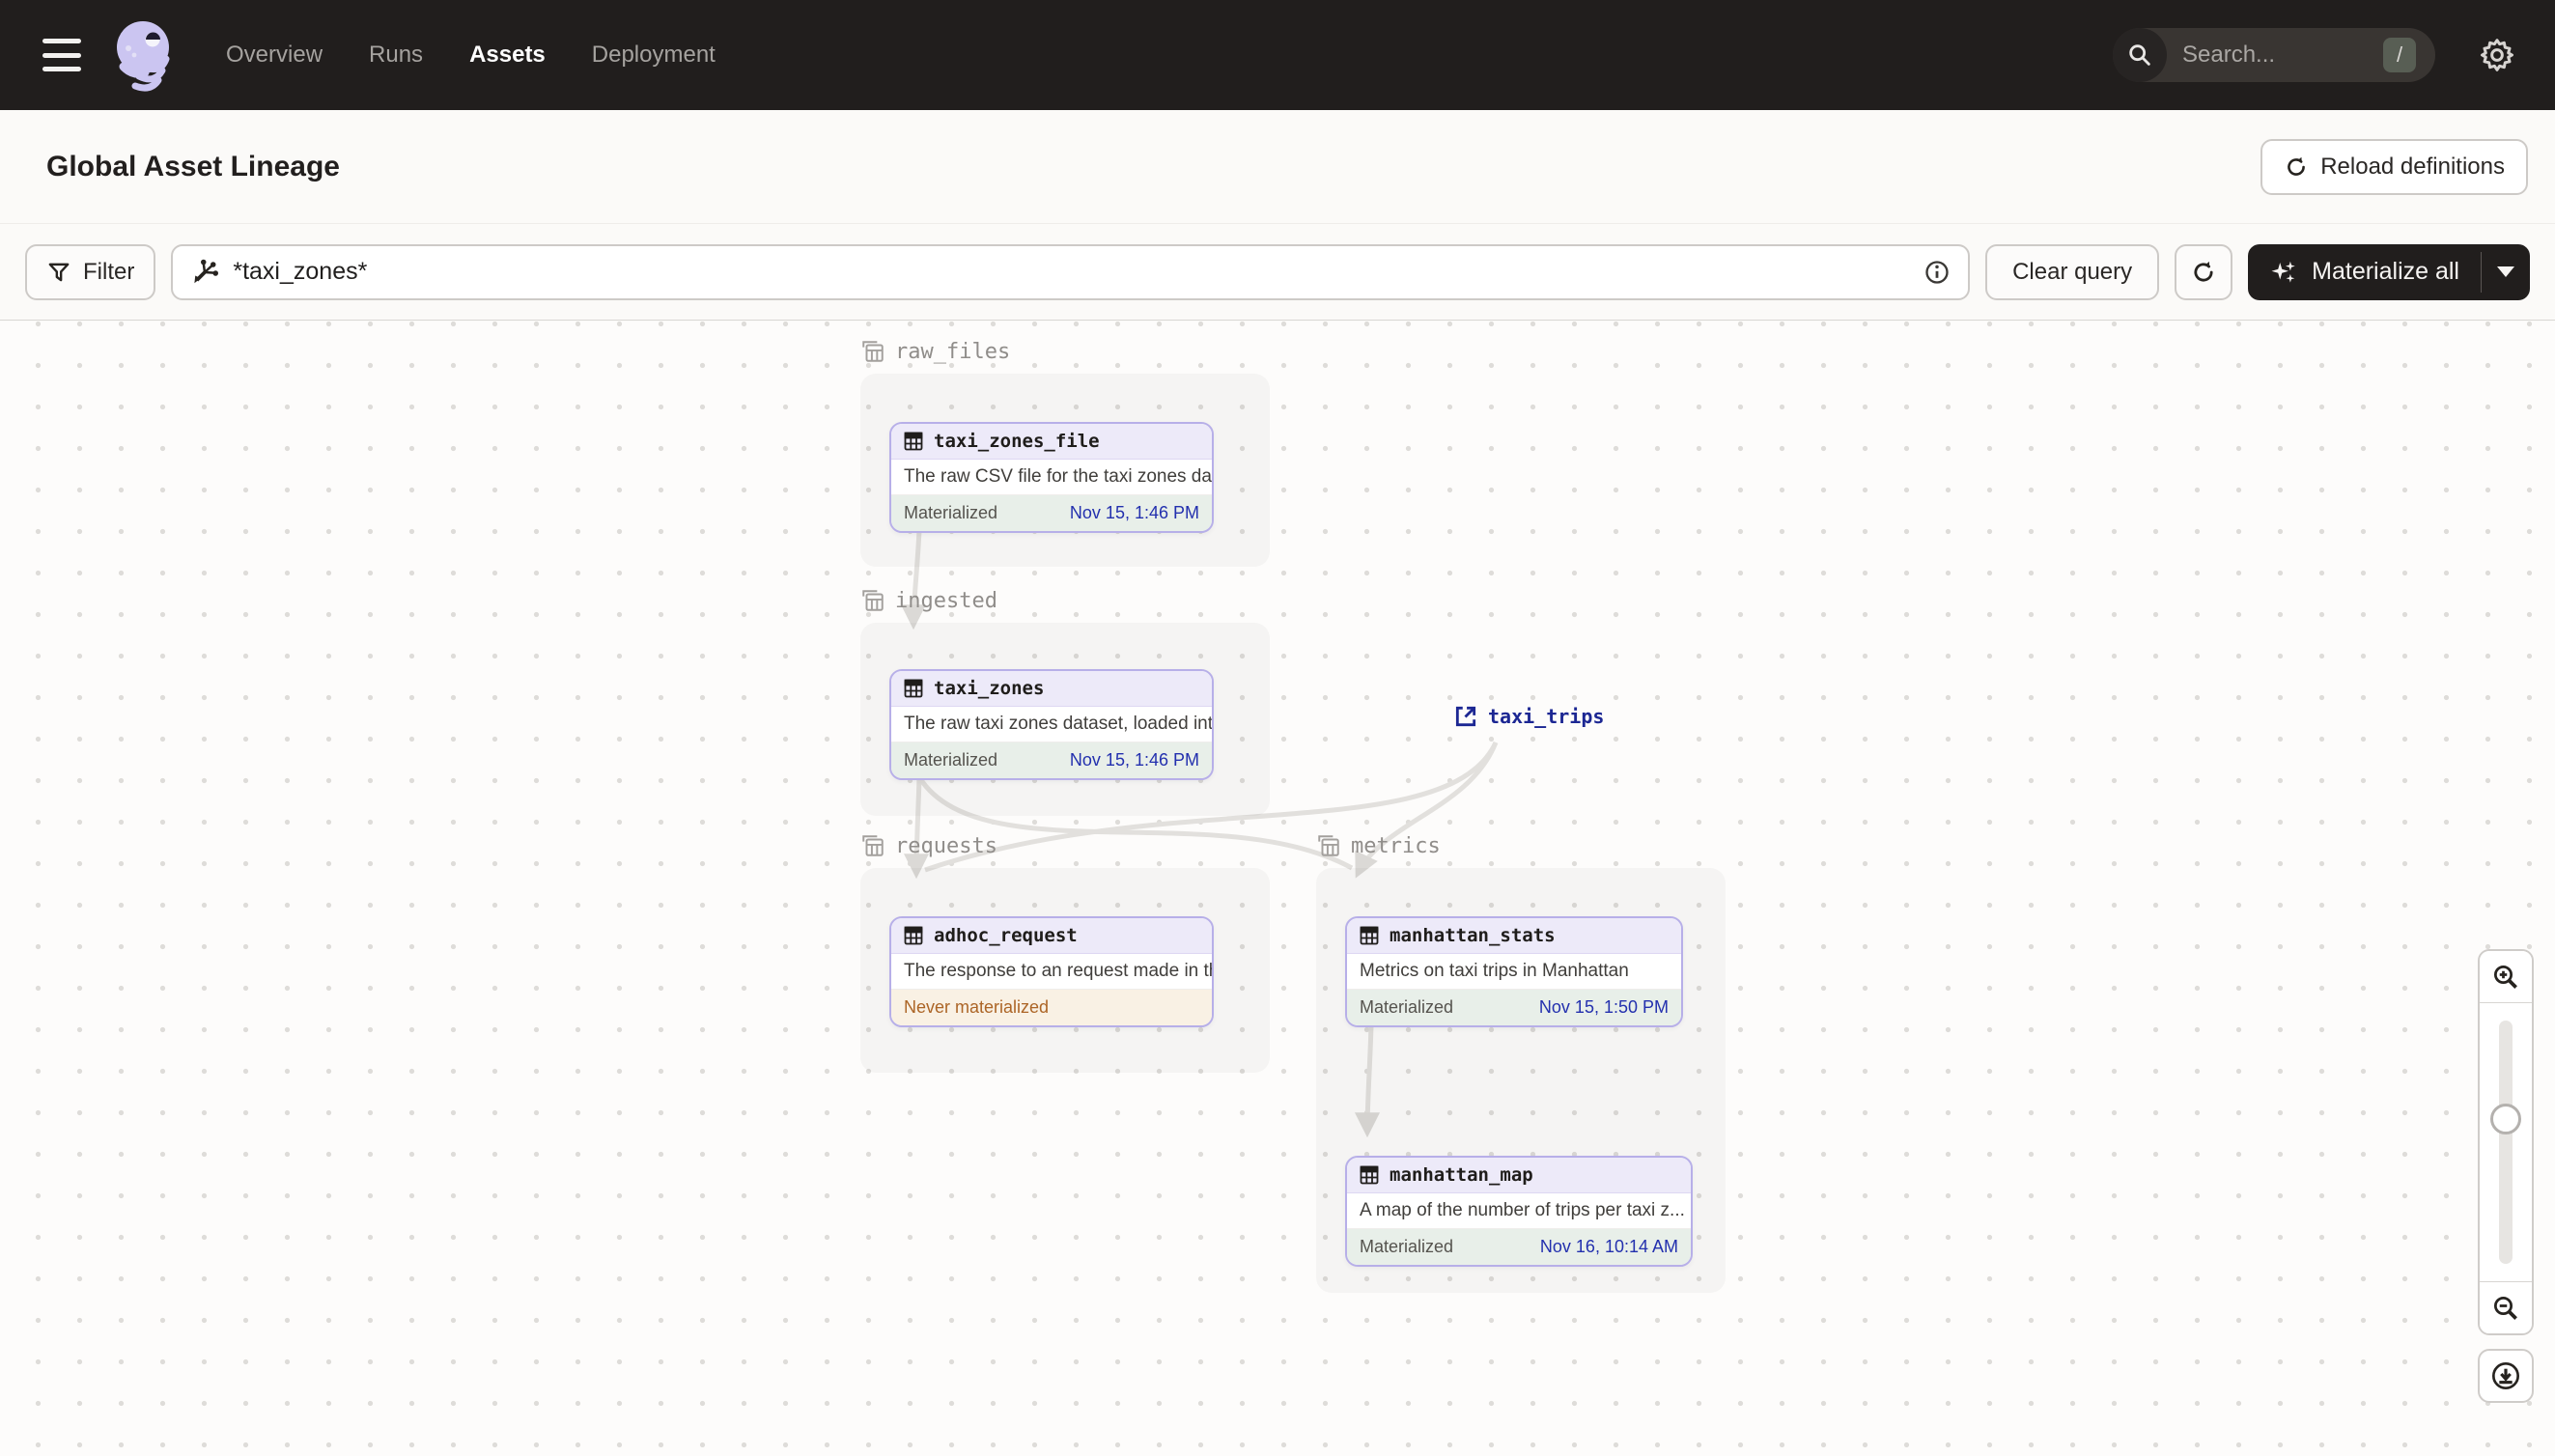 This screenshot has width=2555, height=1456. Describe the element at coordinates (1461, 1175) in the screenshot. I see `asset-name: manhattan_map` at that location.